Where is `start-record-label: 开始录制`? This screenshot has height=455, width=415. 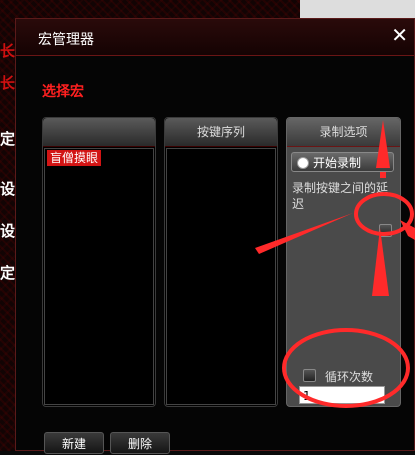
start-record-label: 开始录制 is located at coordinates (337, 163).